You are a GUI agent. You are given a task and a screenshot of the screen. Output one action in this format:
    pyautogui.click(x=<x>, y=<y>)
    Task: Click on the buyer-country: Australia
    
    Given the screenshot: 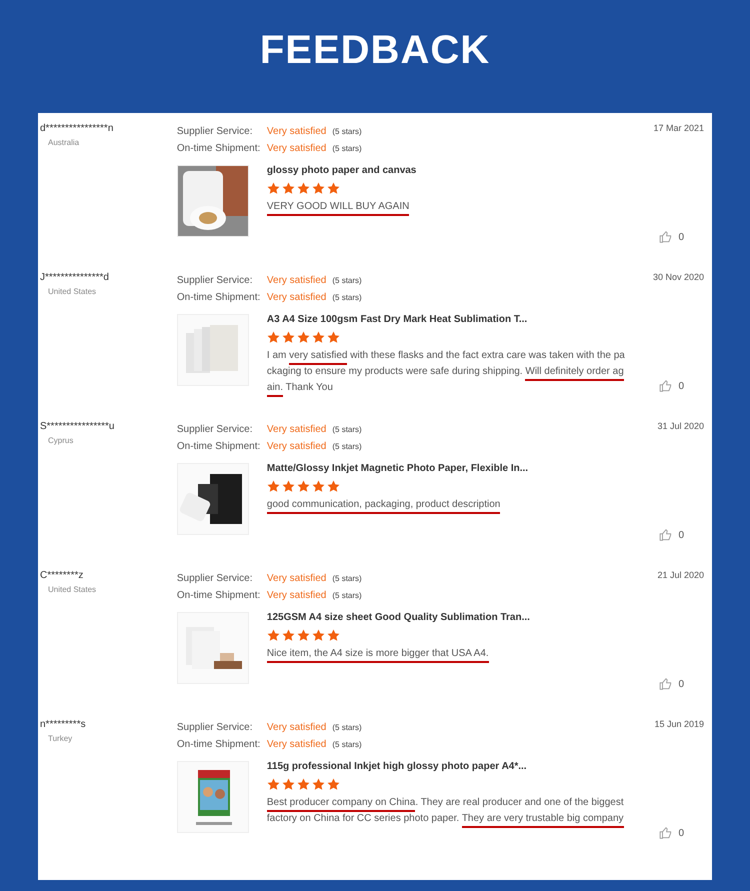 What is the action you would take?
    pyautogui.click(x=64, y=142)
    